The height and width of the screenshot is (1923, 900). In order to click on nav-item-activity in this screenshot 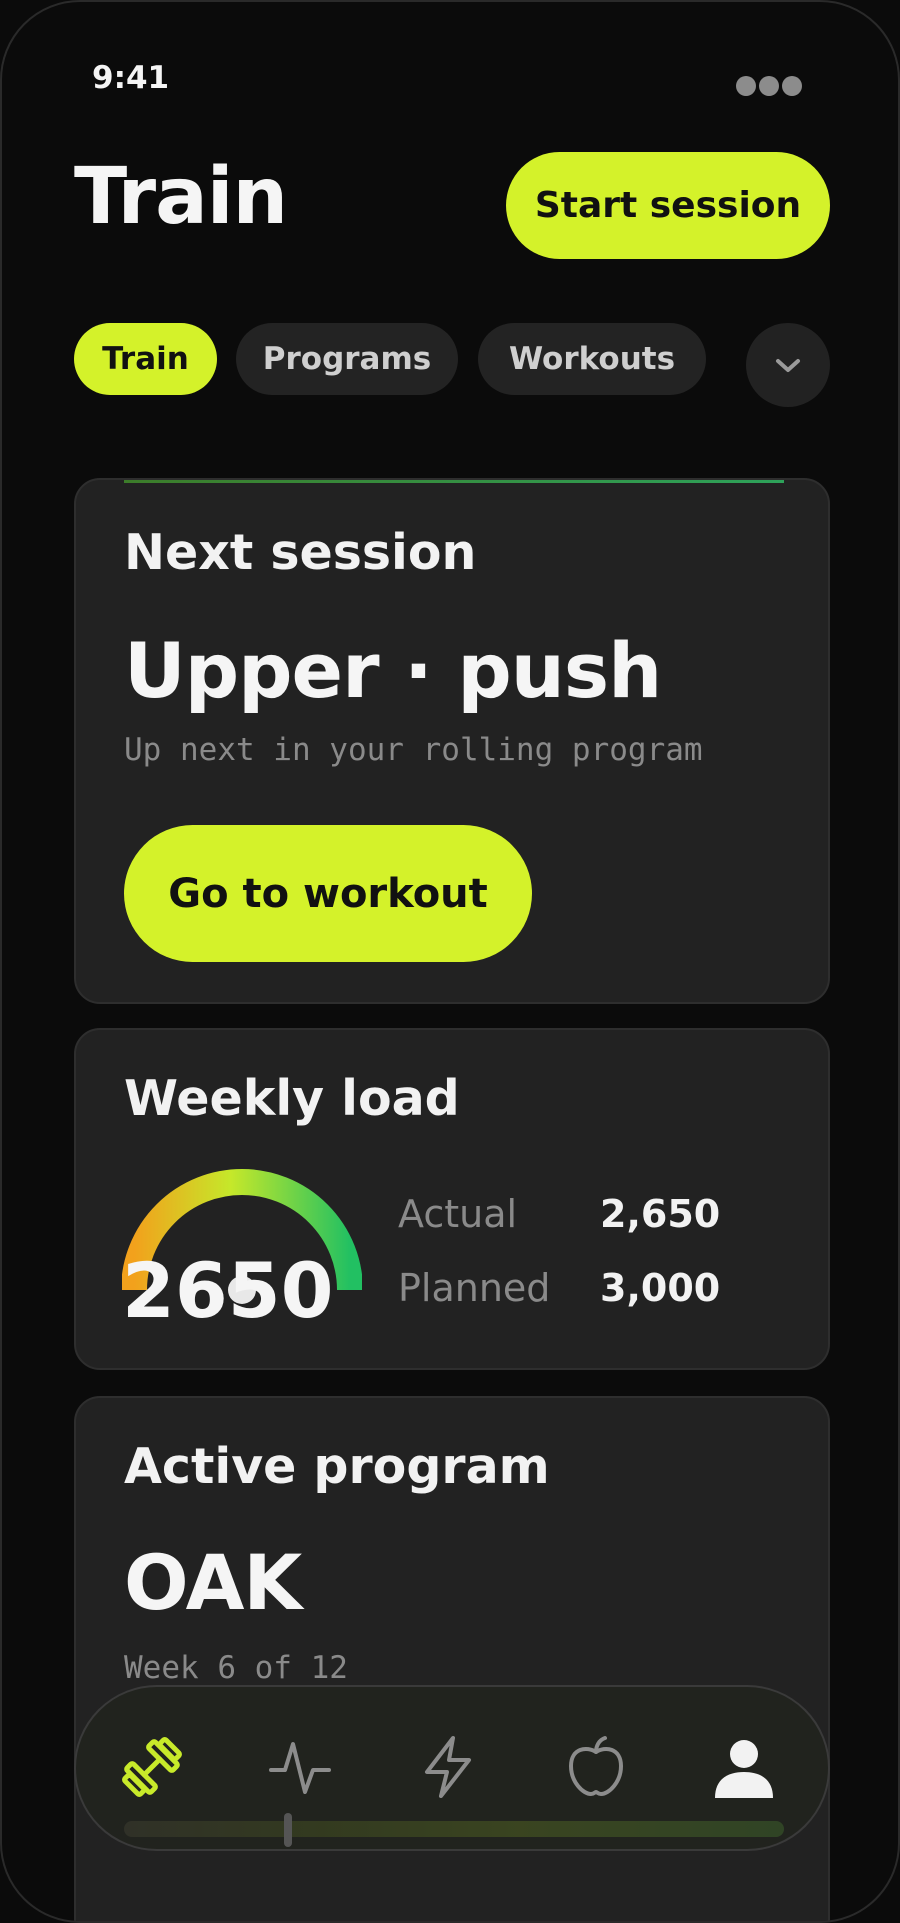, I will do `click(300, 1767)`.